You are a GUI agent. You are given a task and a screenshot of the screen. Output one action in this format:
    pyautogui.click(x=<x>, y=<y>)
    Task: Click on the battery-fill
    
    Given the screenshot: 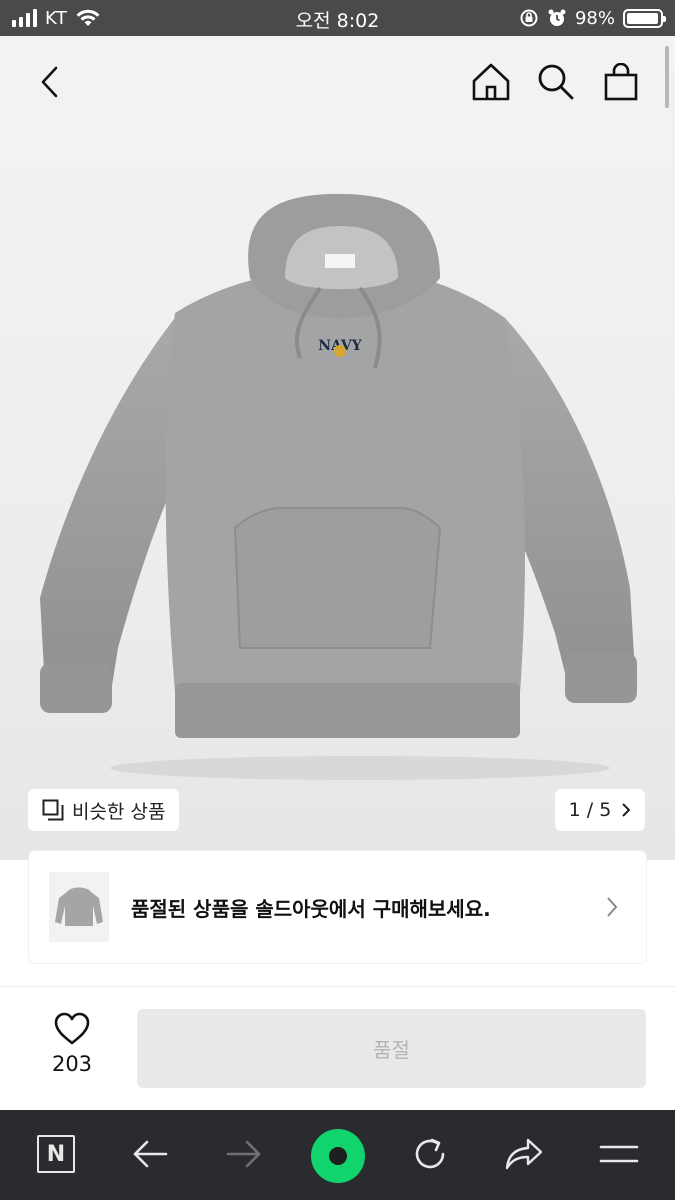 What is the action you would take?
    pyautogui.click(x=643, y=18)
    